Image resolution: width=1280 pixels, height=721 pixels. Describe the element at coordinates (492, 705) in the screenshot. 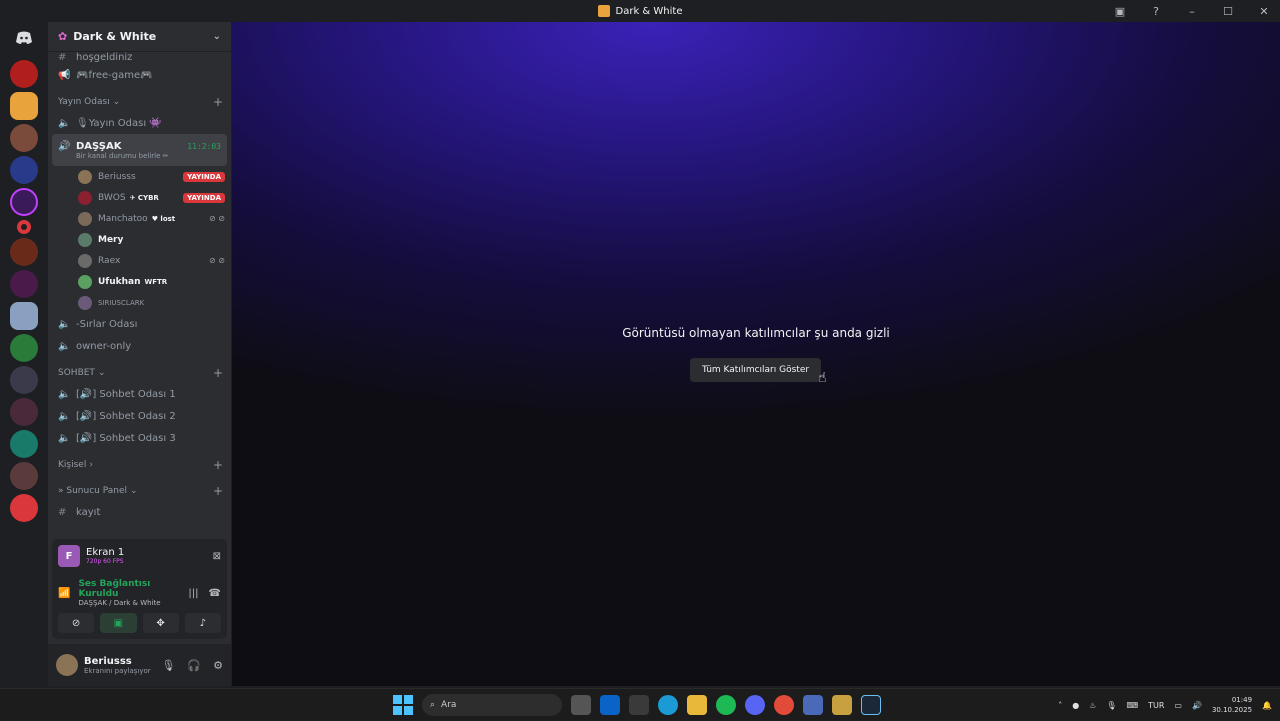

I see `taskbar-search: ⌕ Ara` at that location.